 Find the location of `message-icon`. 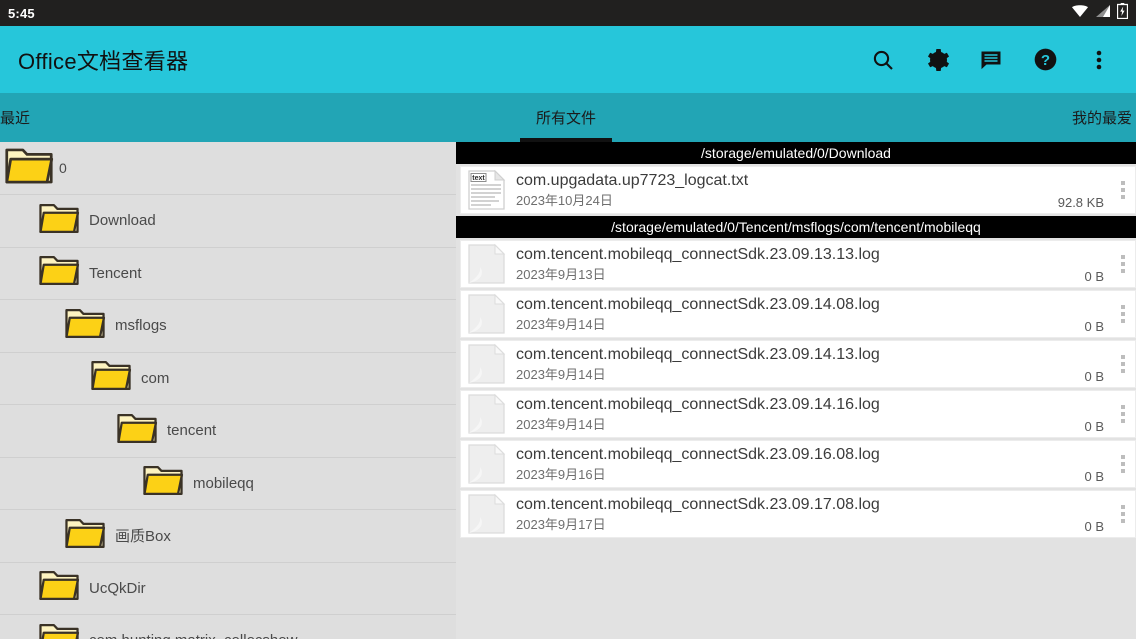

message-icon is located at coordinates (991, 60).